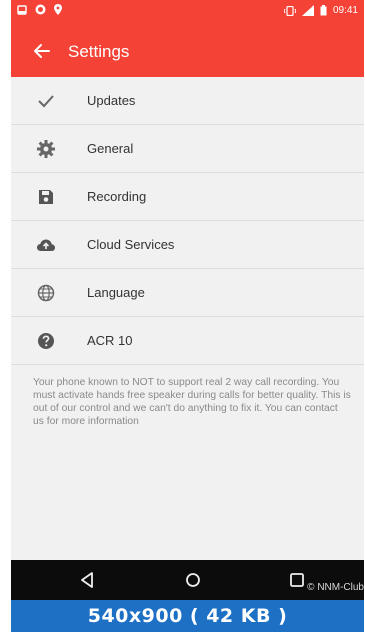 Image resolution: width=365 pixels, height=632 pixels. What do you see at coordinates (42, 51) in the screenshot?
I see `back-arrow-icon` at bounding box center [42, 51].